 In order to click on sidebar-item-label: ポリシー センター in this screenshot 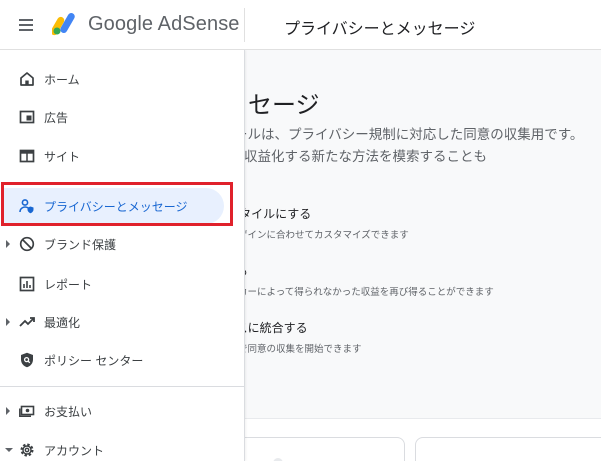, I will do `click(94, 360)`.